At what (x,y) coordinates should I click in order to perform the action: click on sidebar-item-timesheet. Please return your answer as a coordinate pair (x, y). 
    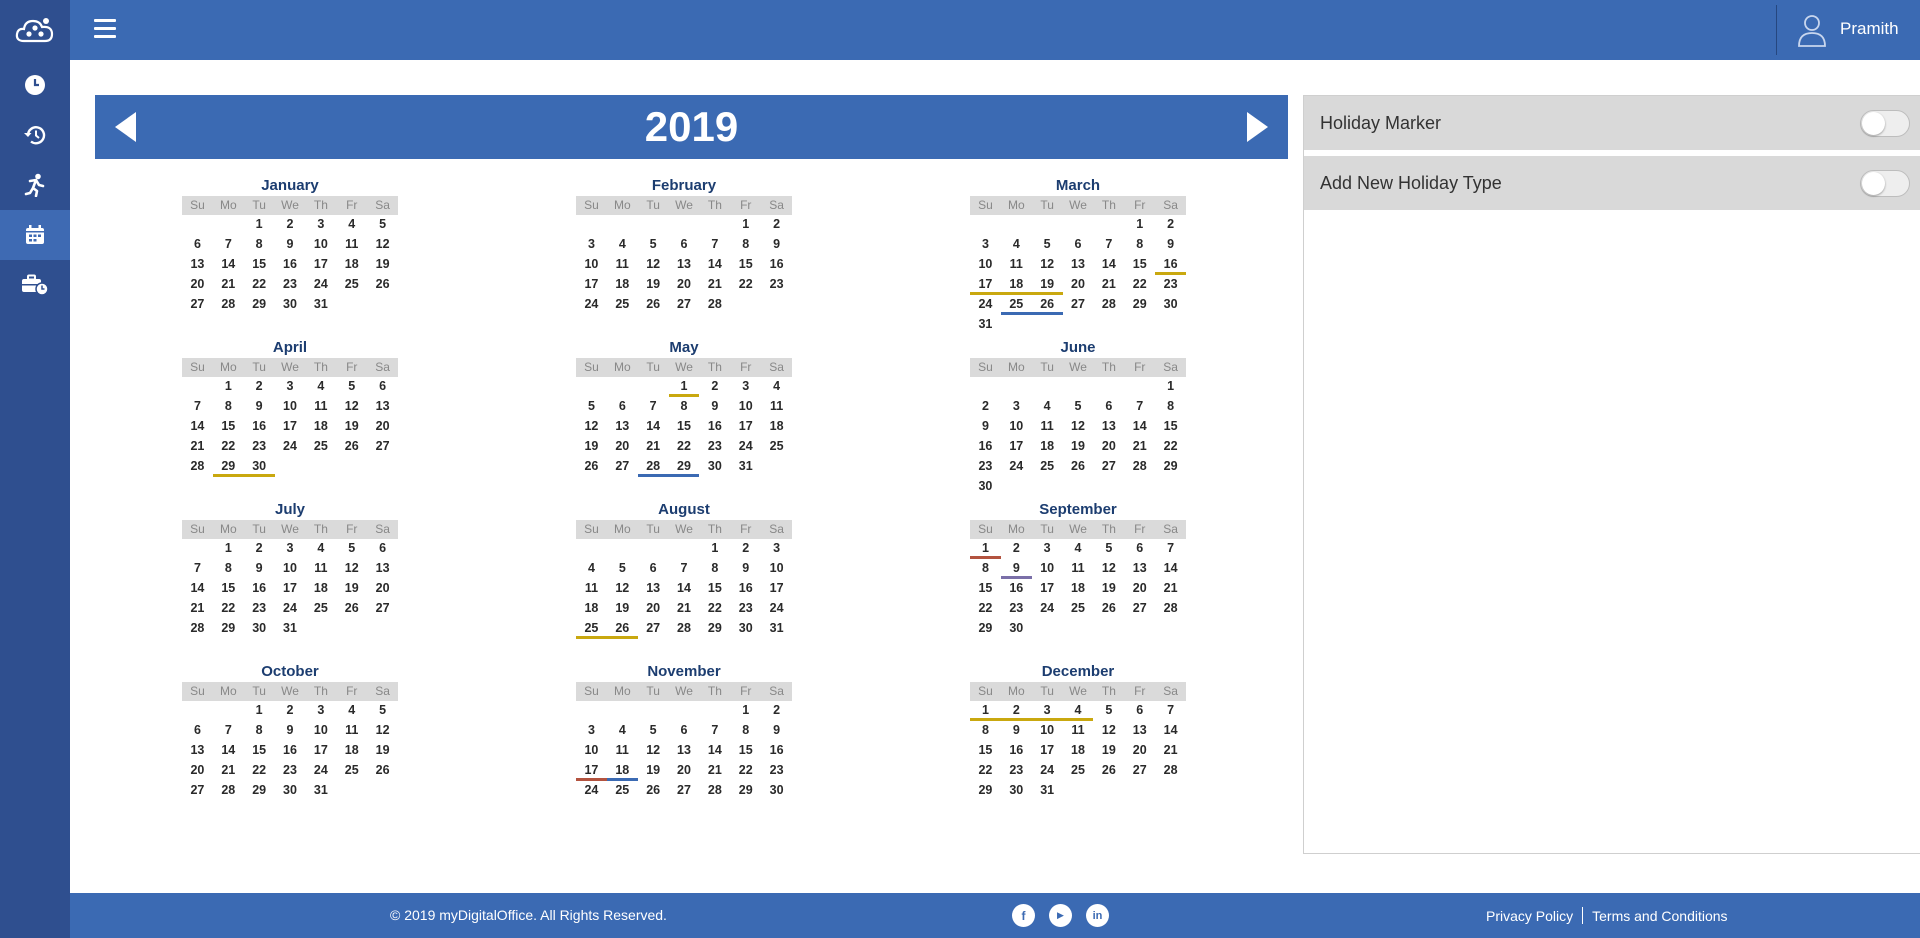
    Looking at the image, I should click on (35, 285).